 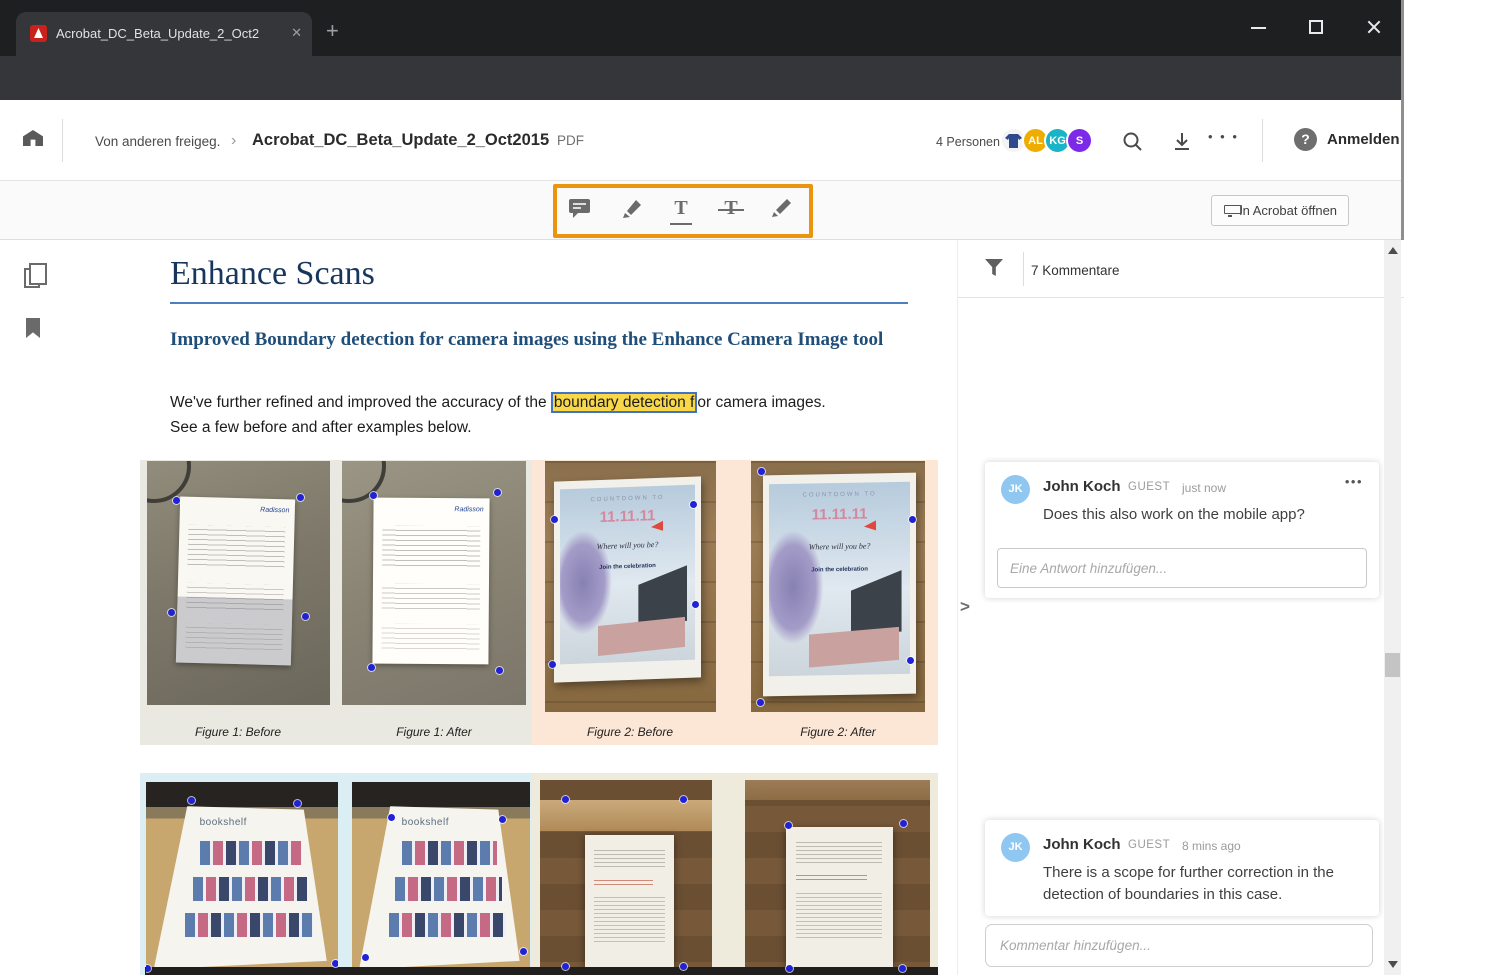 What do you see at coordinates (1374, 27) in the screenshot?
I see `window-close-button` at bounding box center [1374, 27].